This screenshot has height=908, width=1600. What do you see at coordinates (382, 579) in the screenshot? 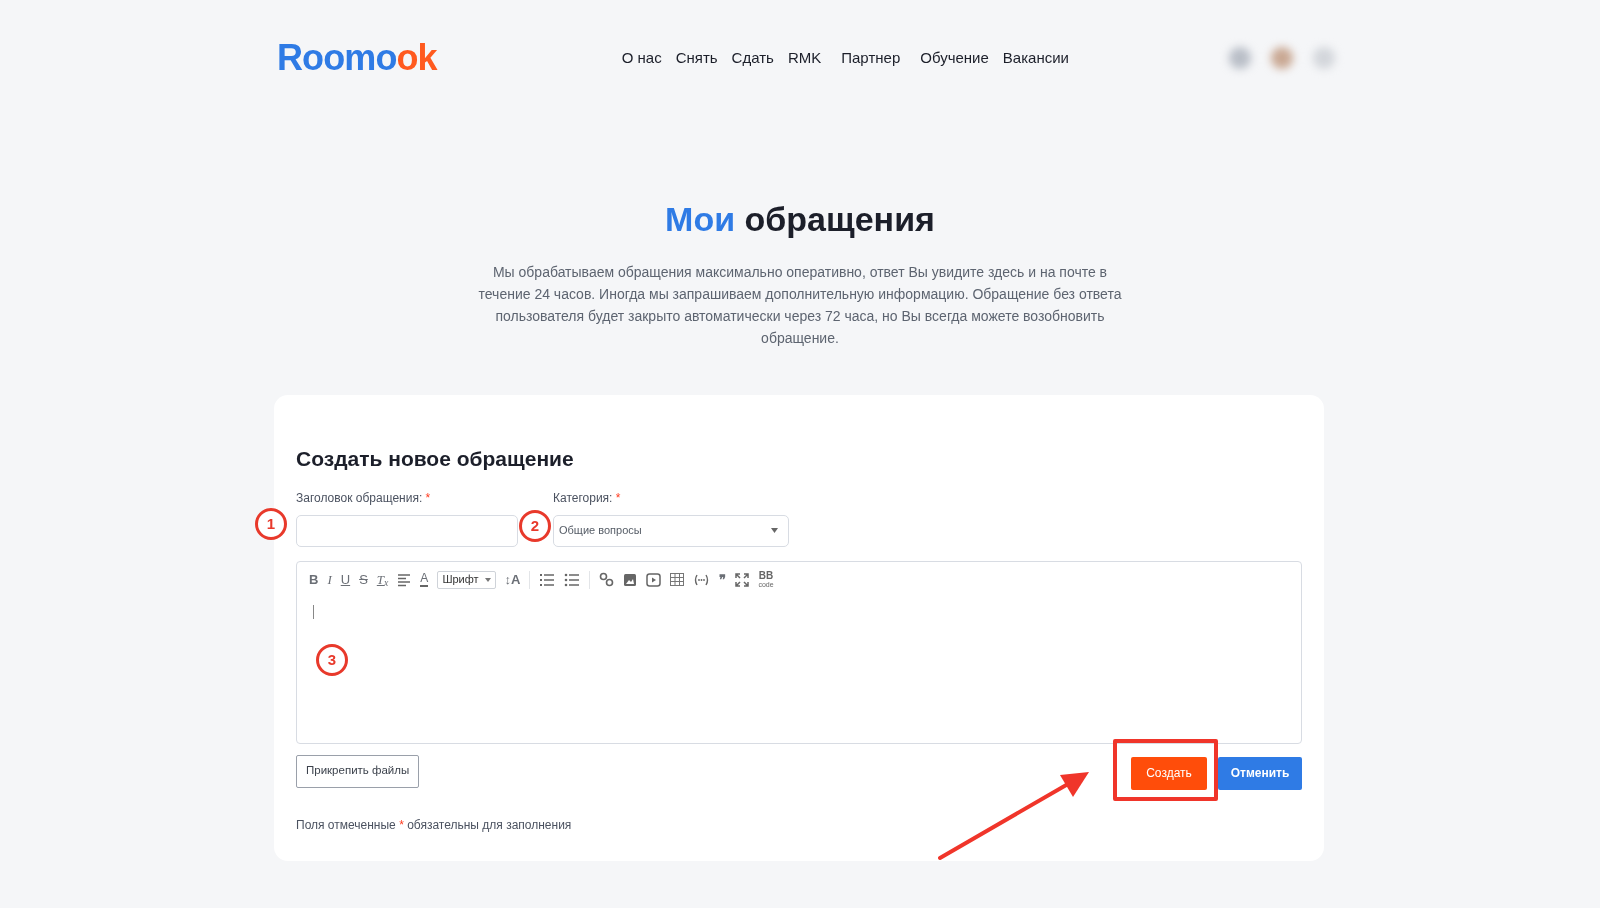
I see `clear-format-button: T$_{x}$` at bounding box center [382, 579].